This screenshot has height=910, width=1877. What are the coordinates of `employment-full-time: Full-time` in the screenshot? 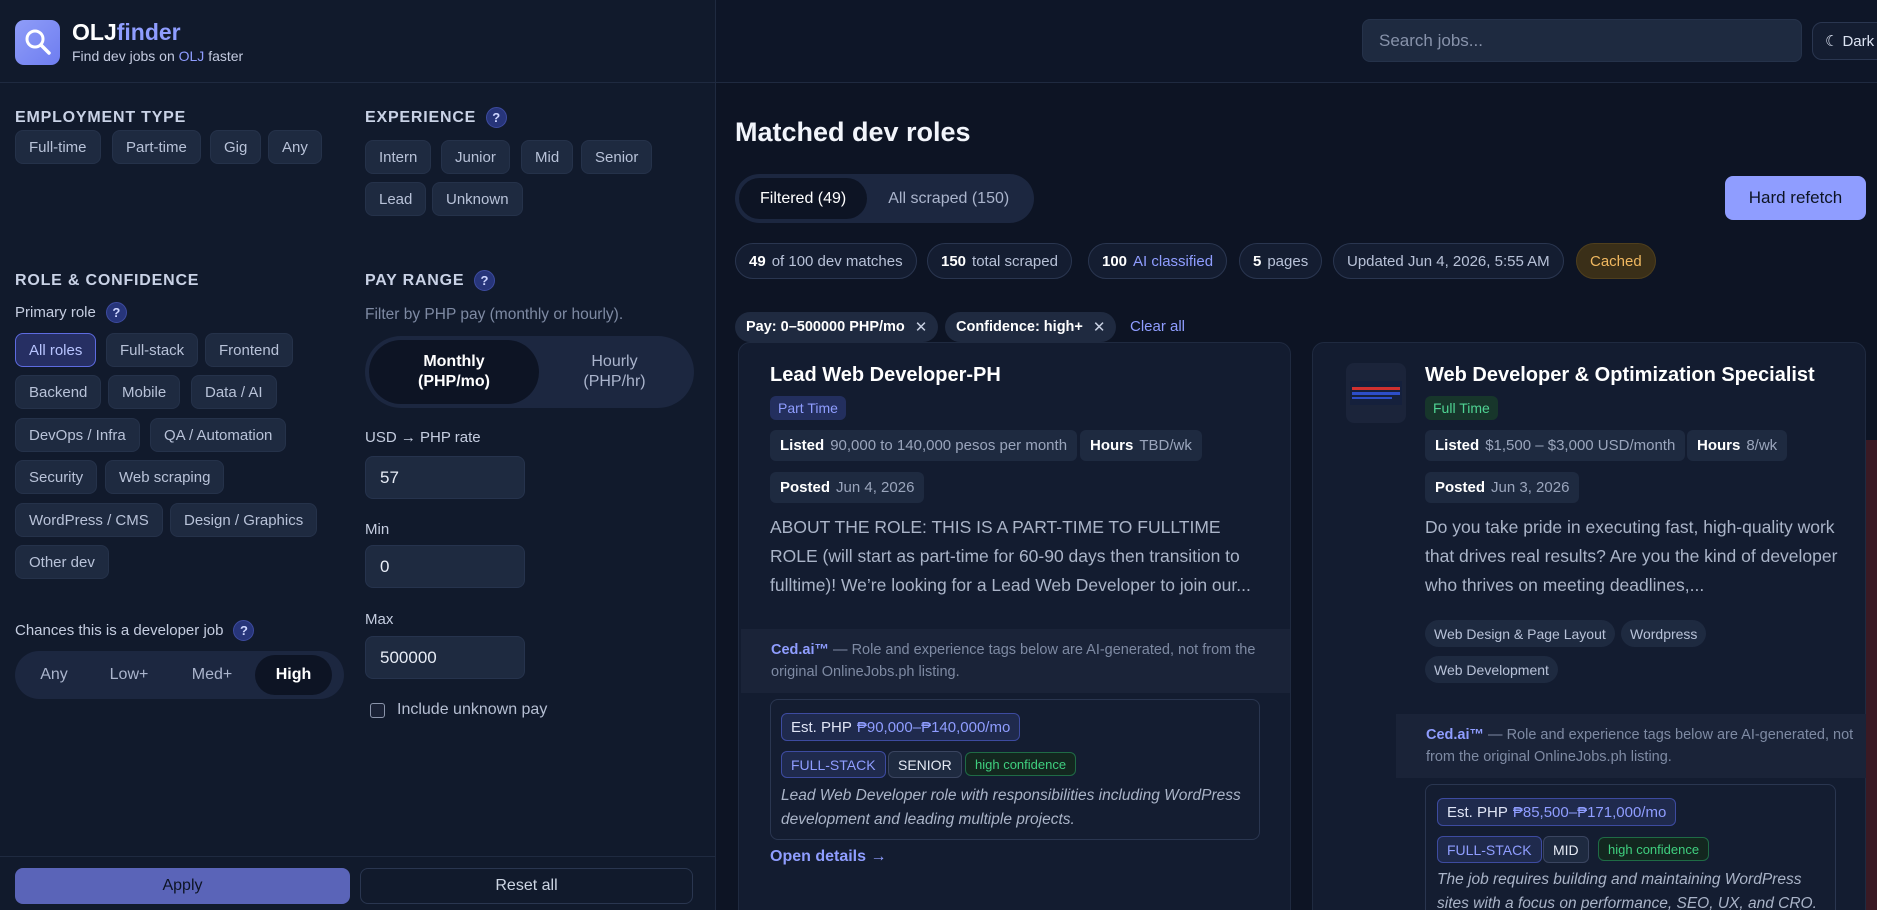 It's located at (58, 147).